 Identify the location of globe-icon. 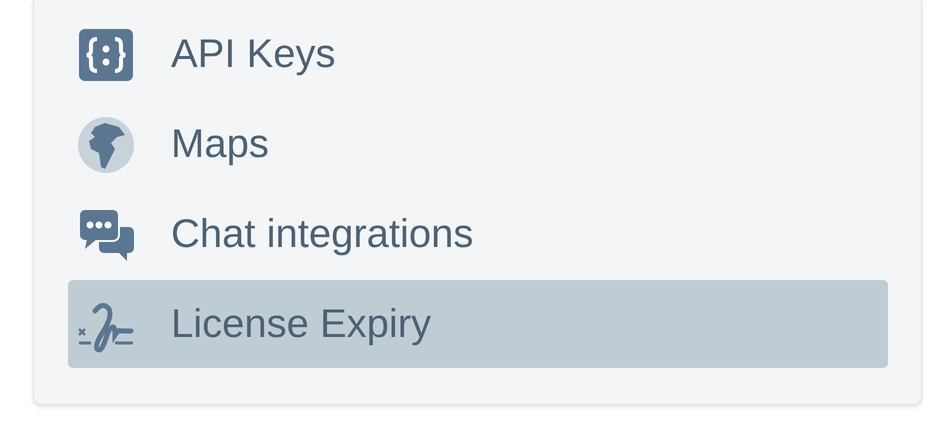
(106, 144).